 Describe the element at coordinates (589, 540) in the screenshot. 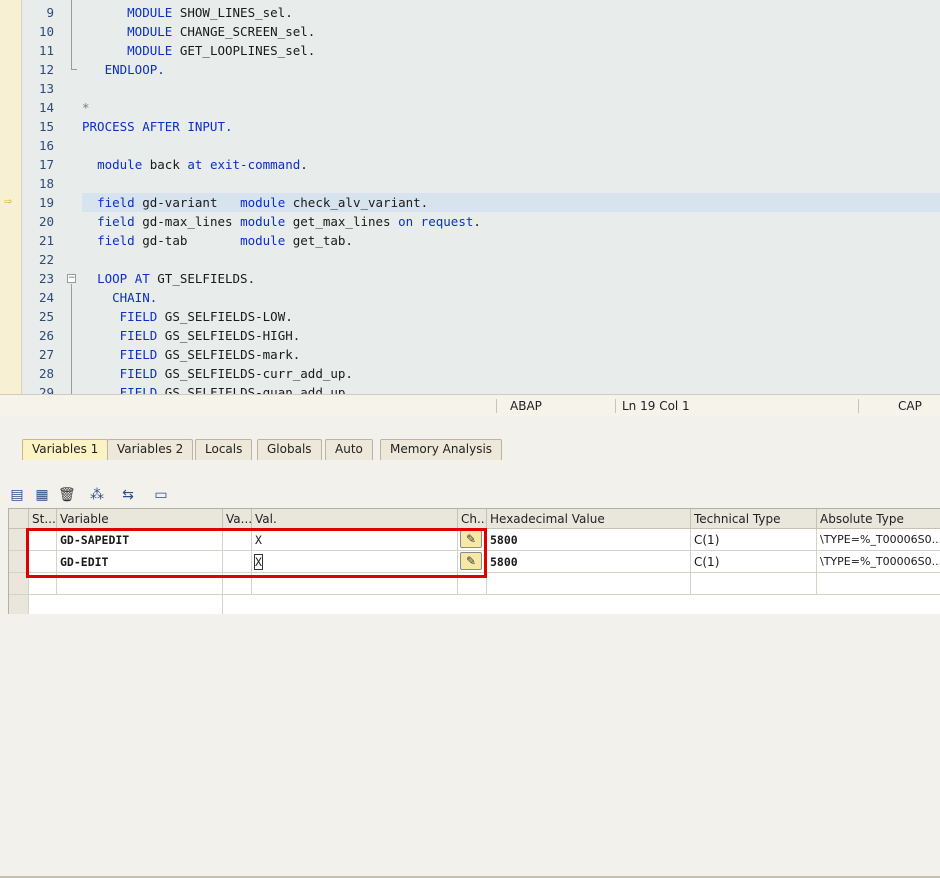

I see `hex-value-cell: 5800` at that location.